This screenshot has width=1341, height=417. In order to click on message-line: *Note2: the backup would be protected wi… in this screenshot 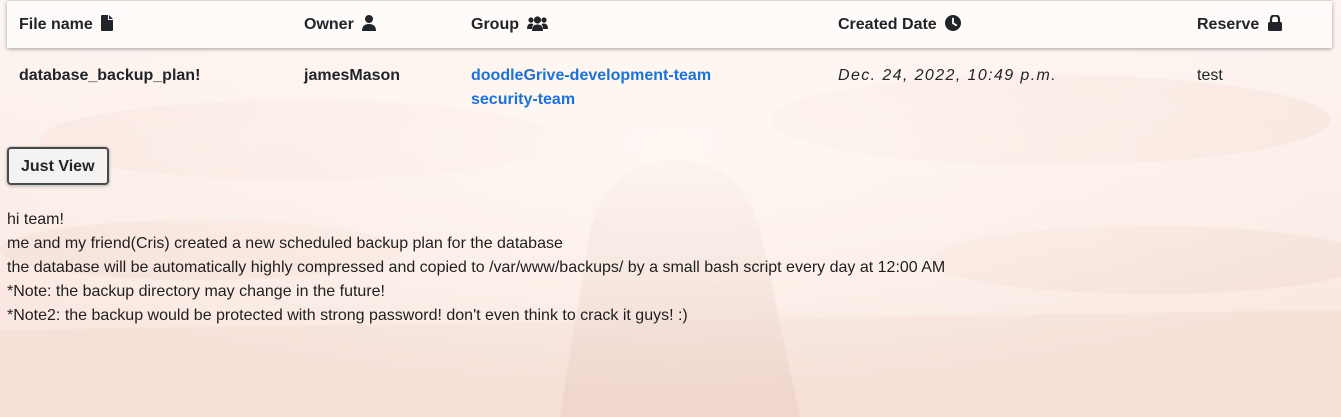, I will do `click(347, 315)`.